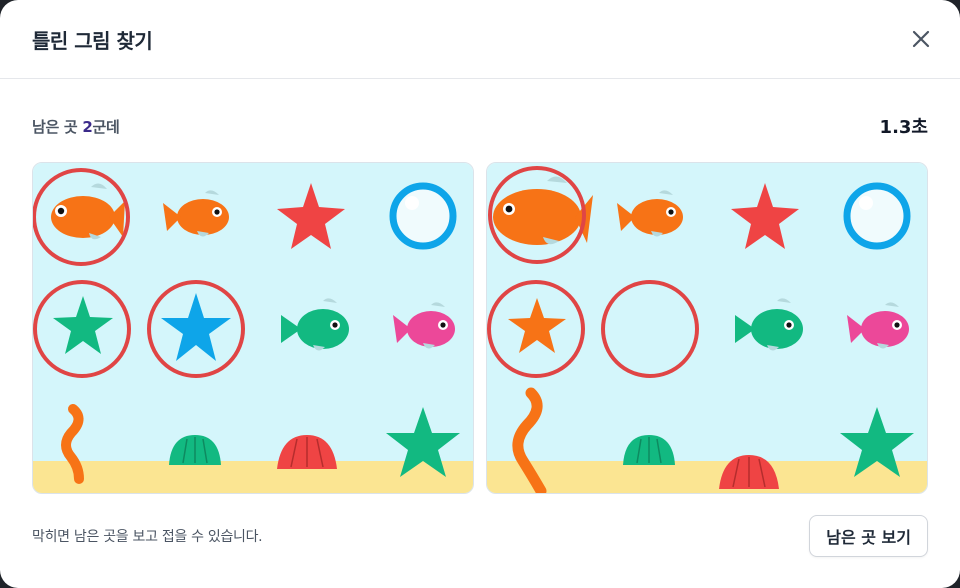  What do you see at coordinates (147, 537) in the screenshot?
I see `hint-text: 막히면 남은 곳을 보고 접을 수 있습니다.` at bounding box center [147, 537].